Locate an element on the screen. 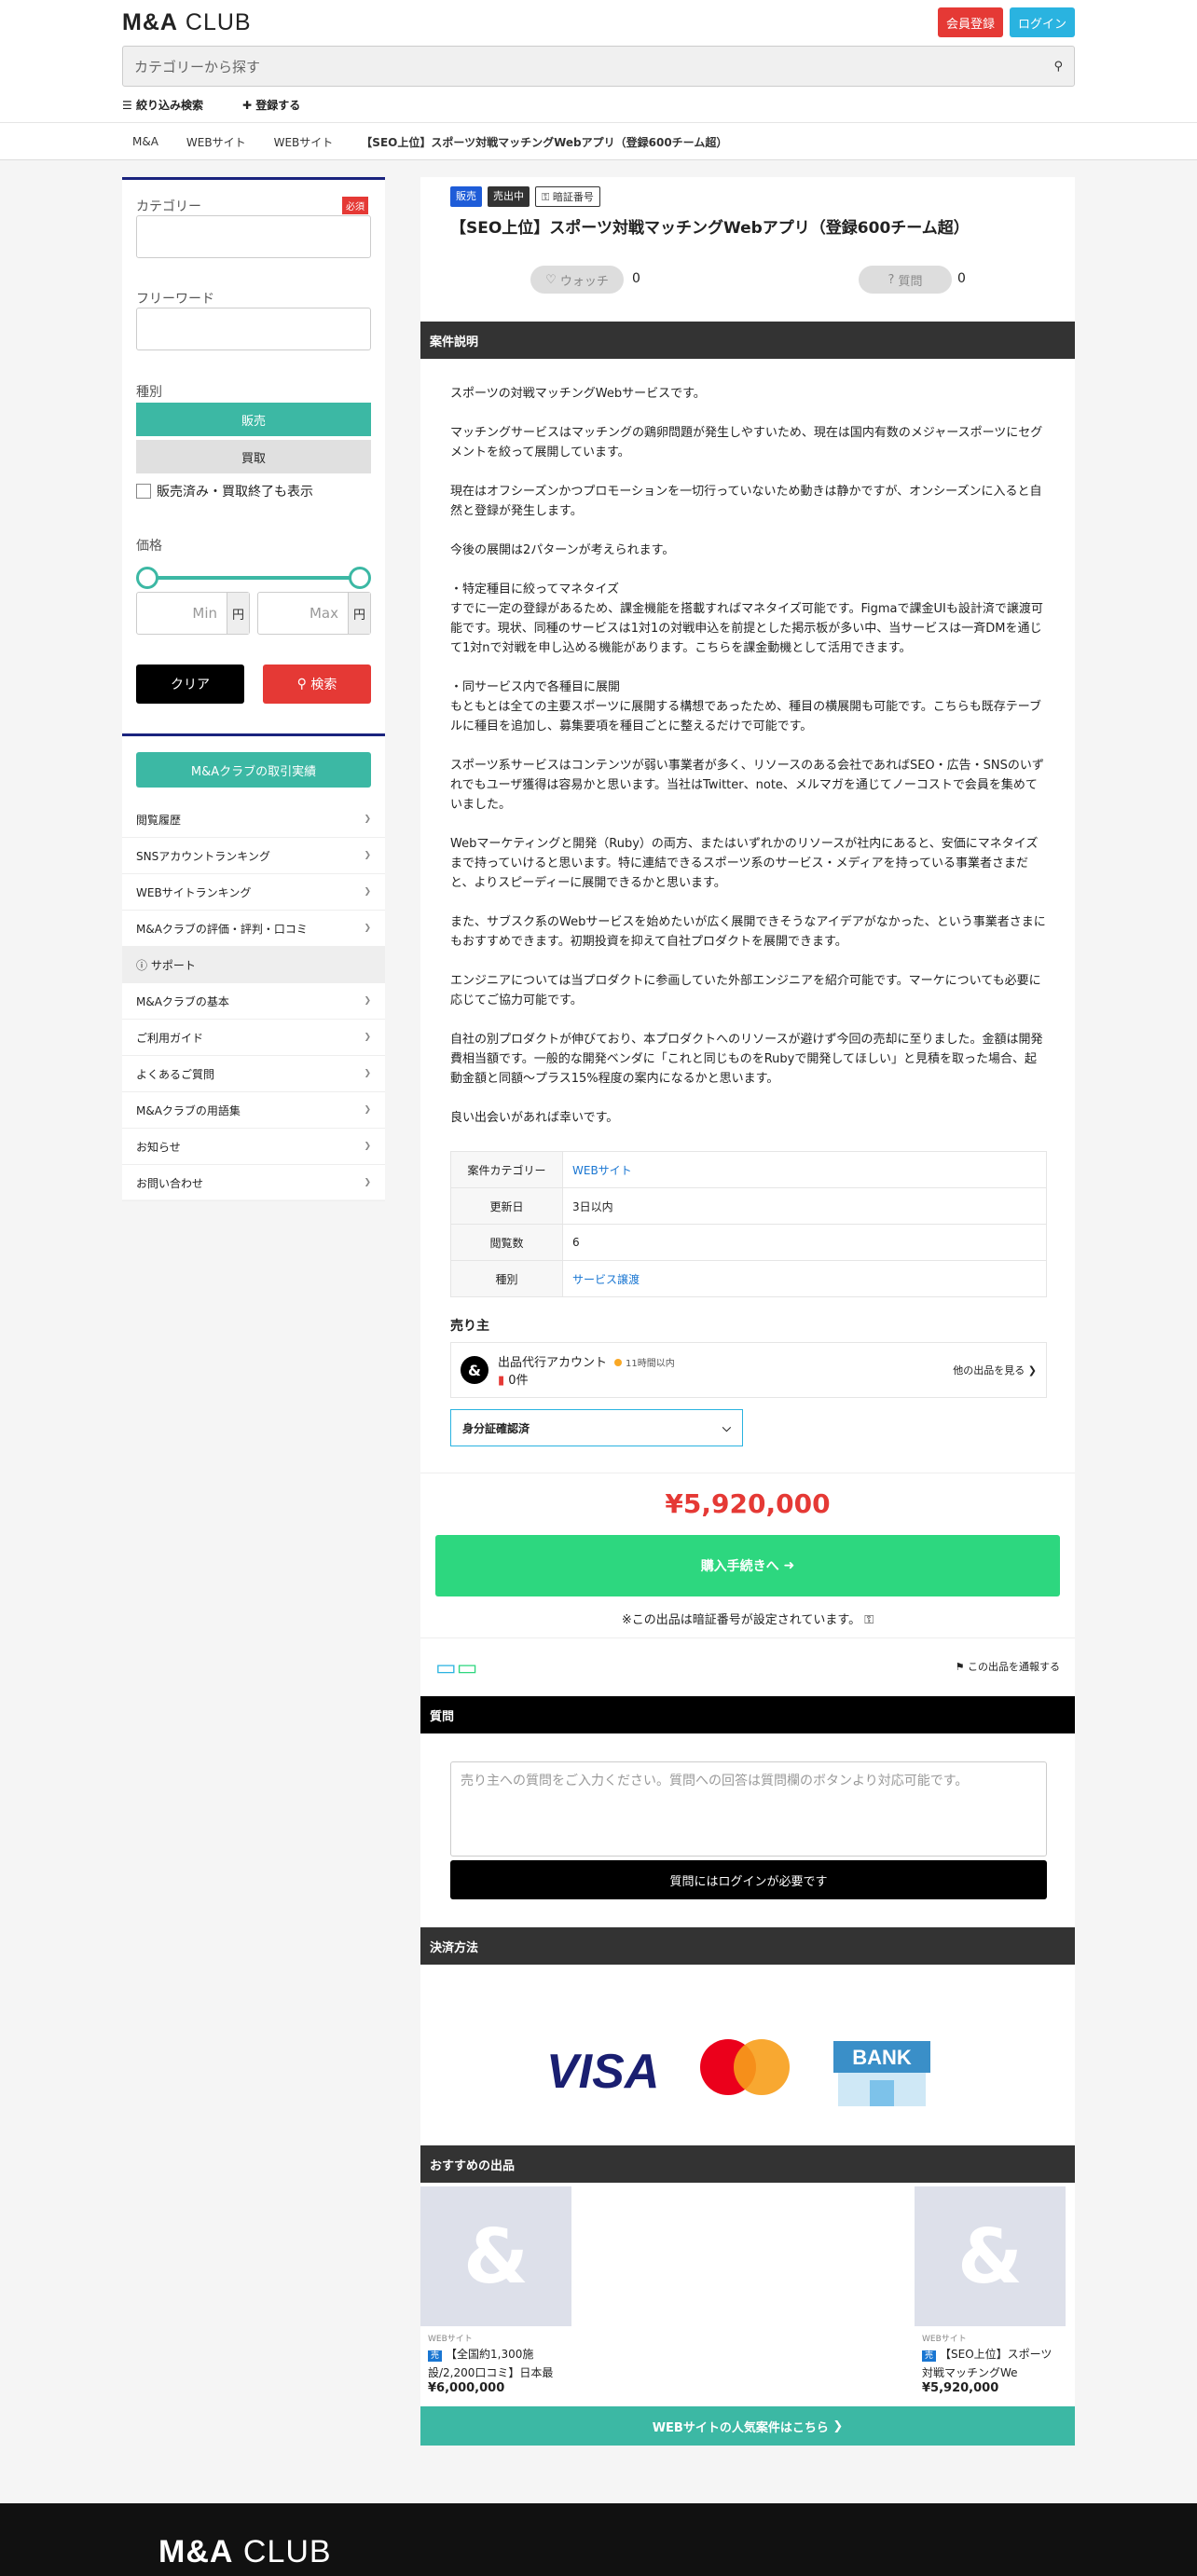  description-paragraph: スポーツの対戦マッチングWebサービスです。 is located at coordinates (578, 394).